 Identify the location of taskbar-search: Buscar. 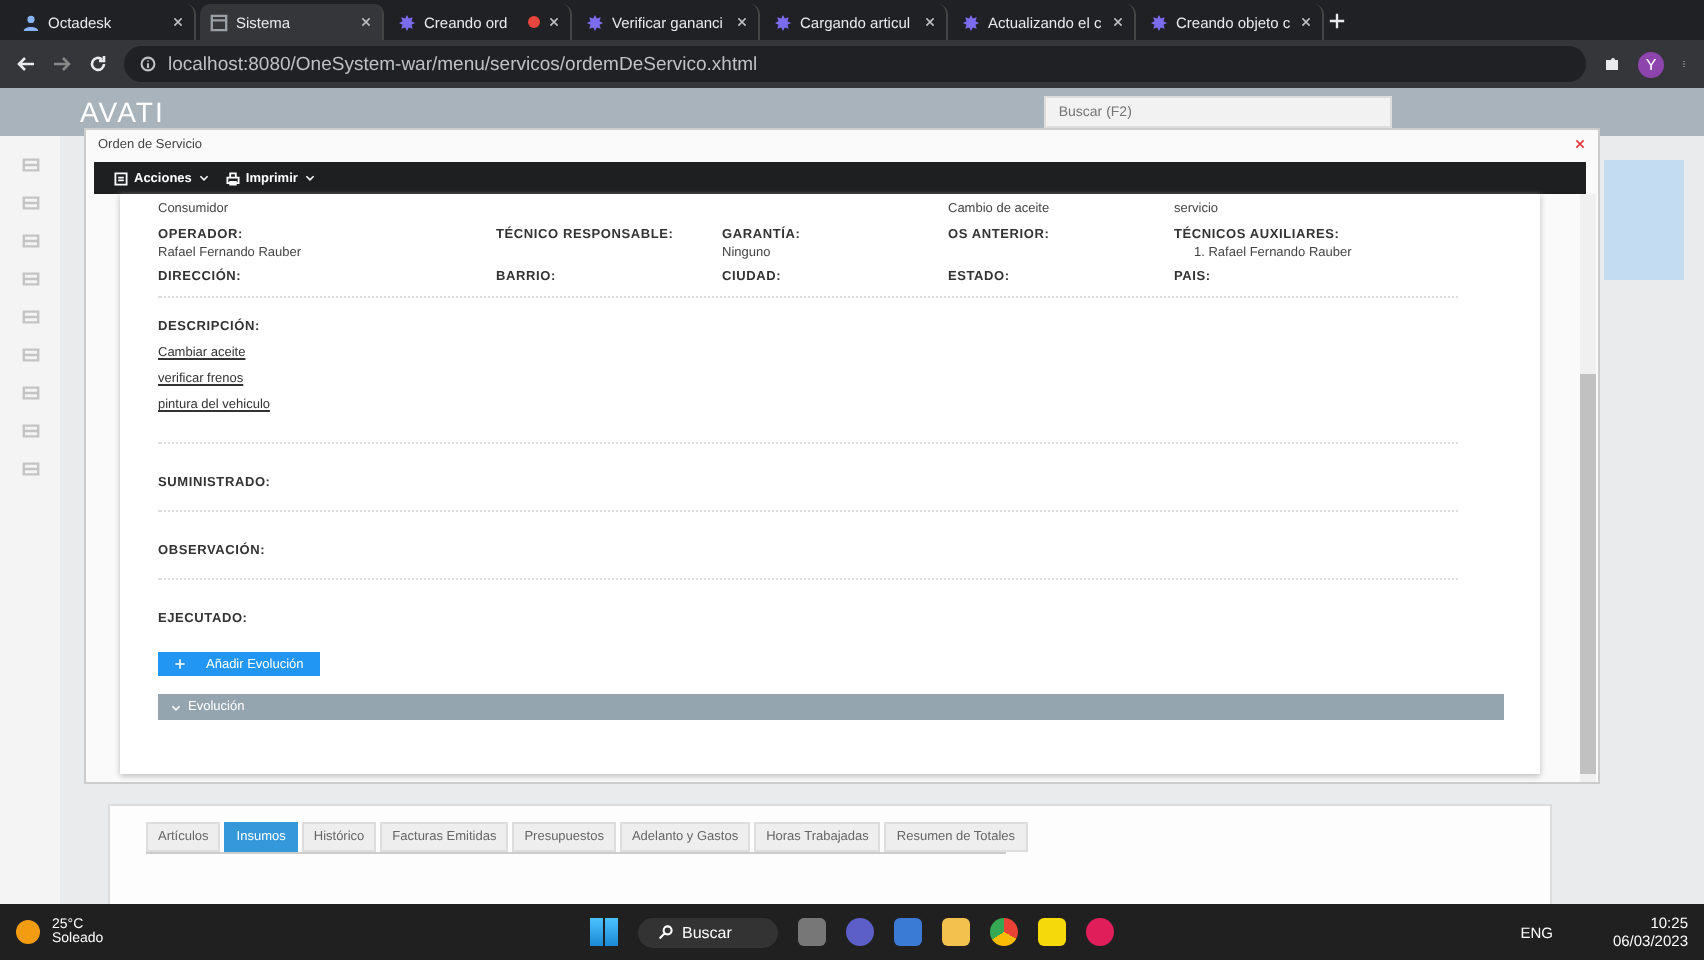
(708, 932).